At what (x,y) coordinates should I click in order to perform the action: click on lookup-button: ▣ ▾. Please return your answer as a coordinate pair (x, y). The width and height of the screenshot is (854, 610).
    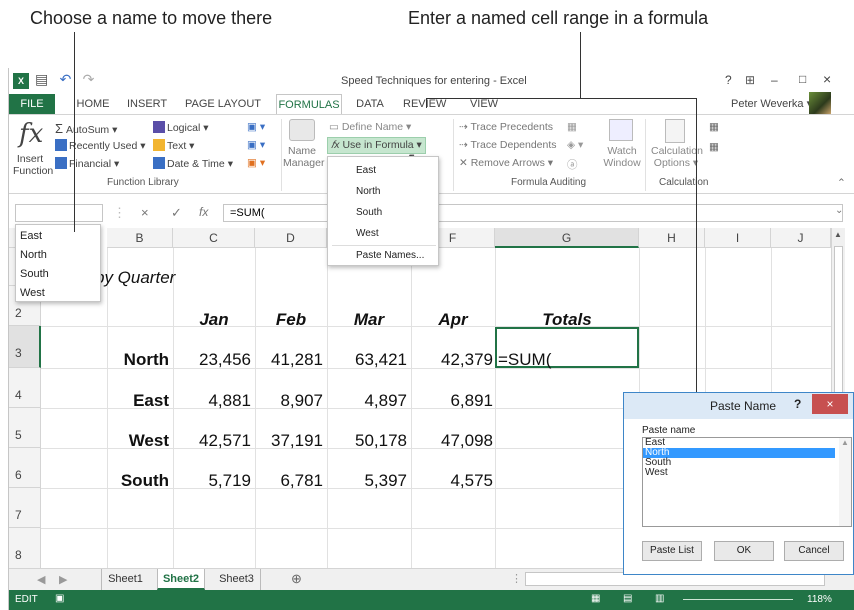
    Looking at the image, I should click on (256, 127).